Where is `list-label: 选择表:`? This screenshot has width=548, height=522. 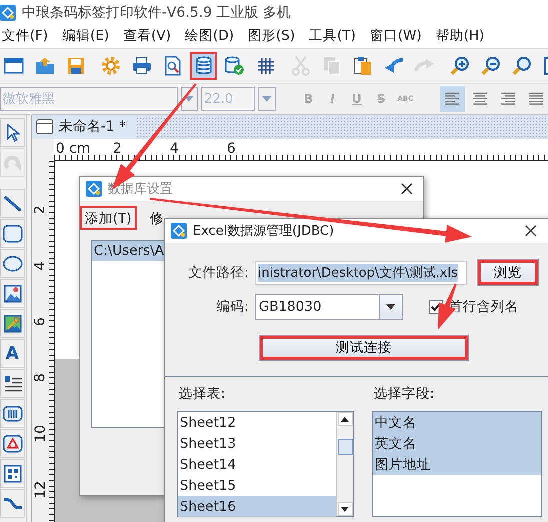
list-label: 选择表: is located at coordinates (202, 394).